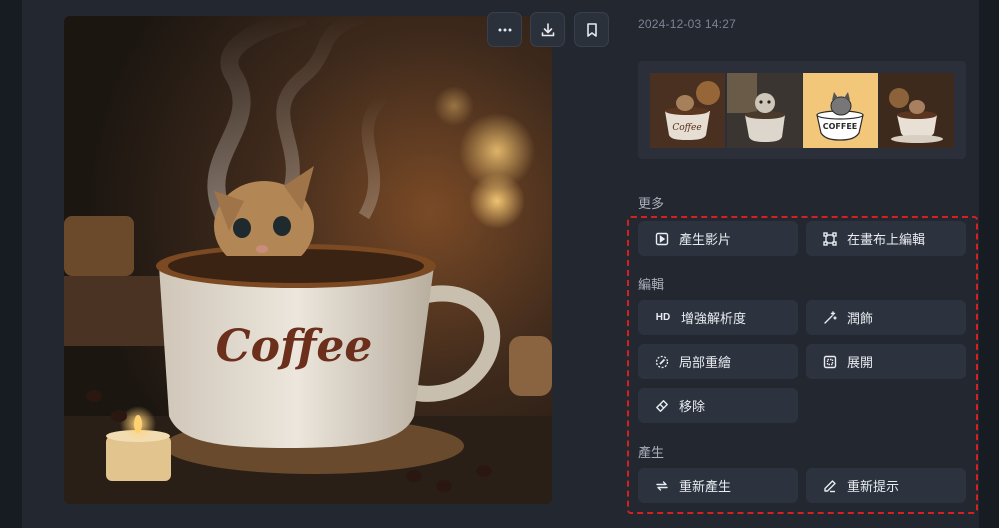  I want to click on expand-button: 展開, so click(886, 361).